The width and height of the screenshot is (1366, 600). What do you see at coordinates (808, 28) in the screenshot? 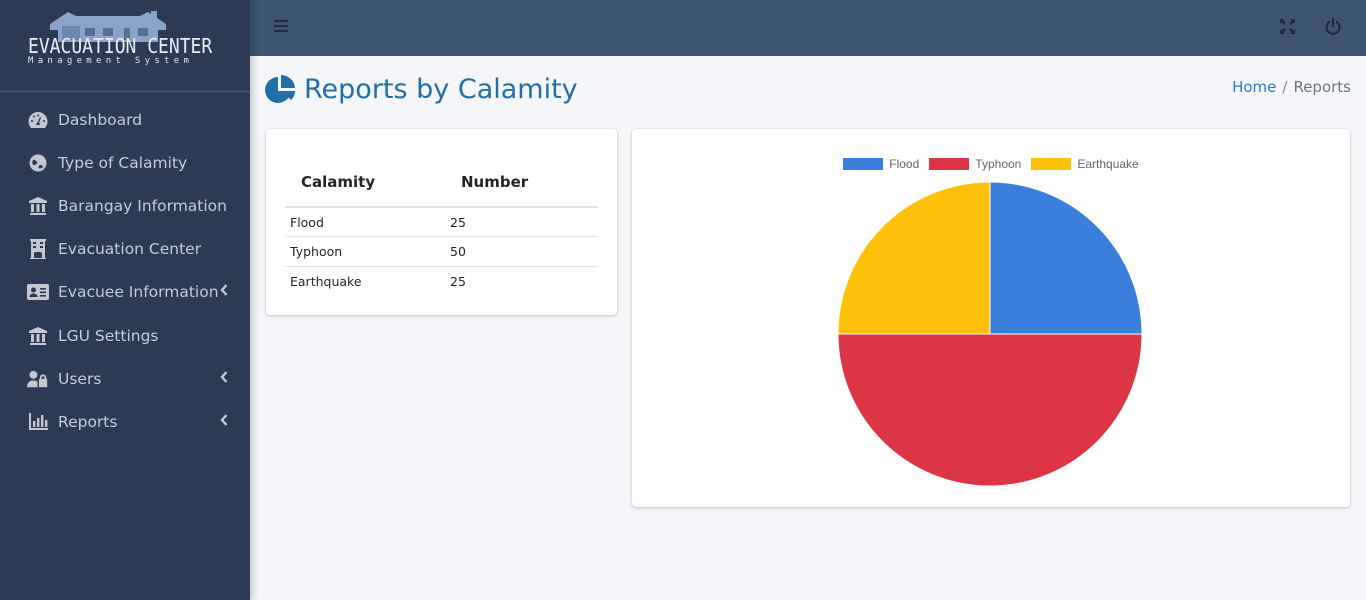
I see `topbar` at bounding box center [808, 28].